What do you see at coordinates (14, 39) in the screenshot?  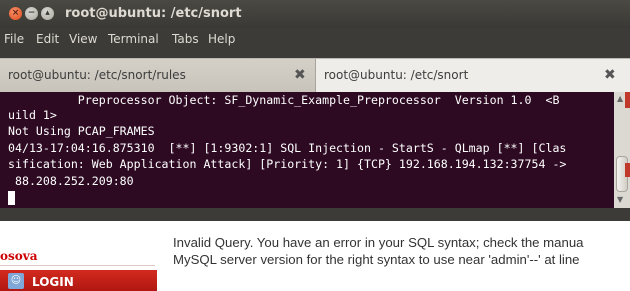 I see `menu-file: File` at bounding box center [14, 39].